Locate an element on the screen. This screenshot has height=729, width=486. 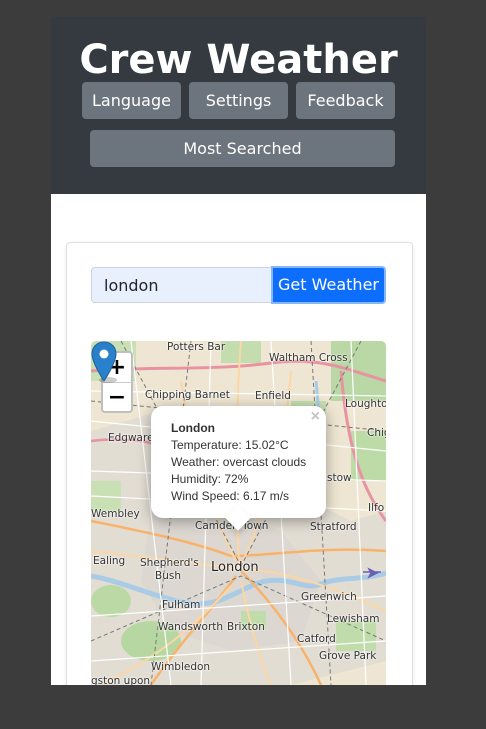
settings-button: Settings is located at coordinates (238, 100).